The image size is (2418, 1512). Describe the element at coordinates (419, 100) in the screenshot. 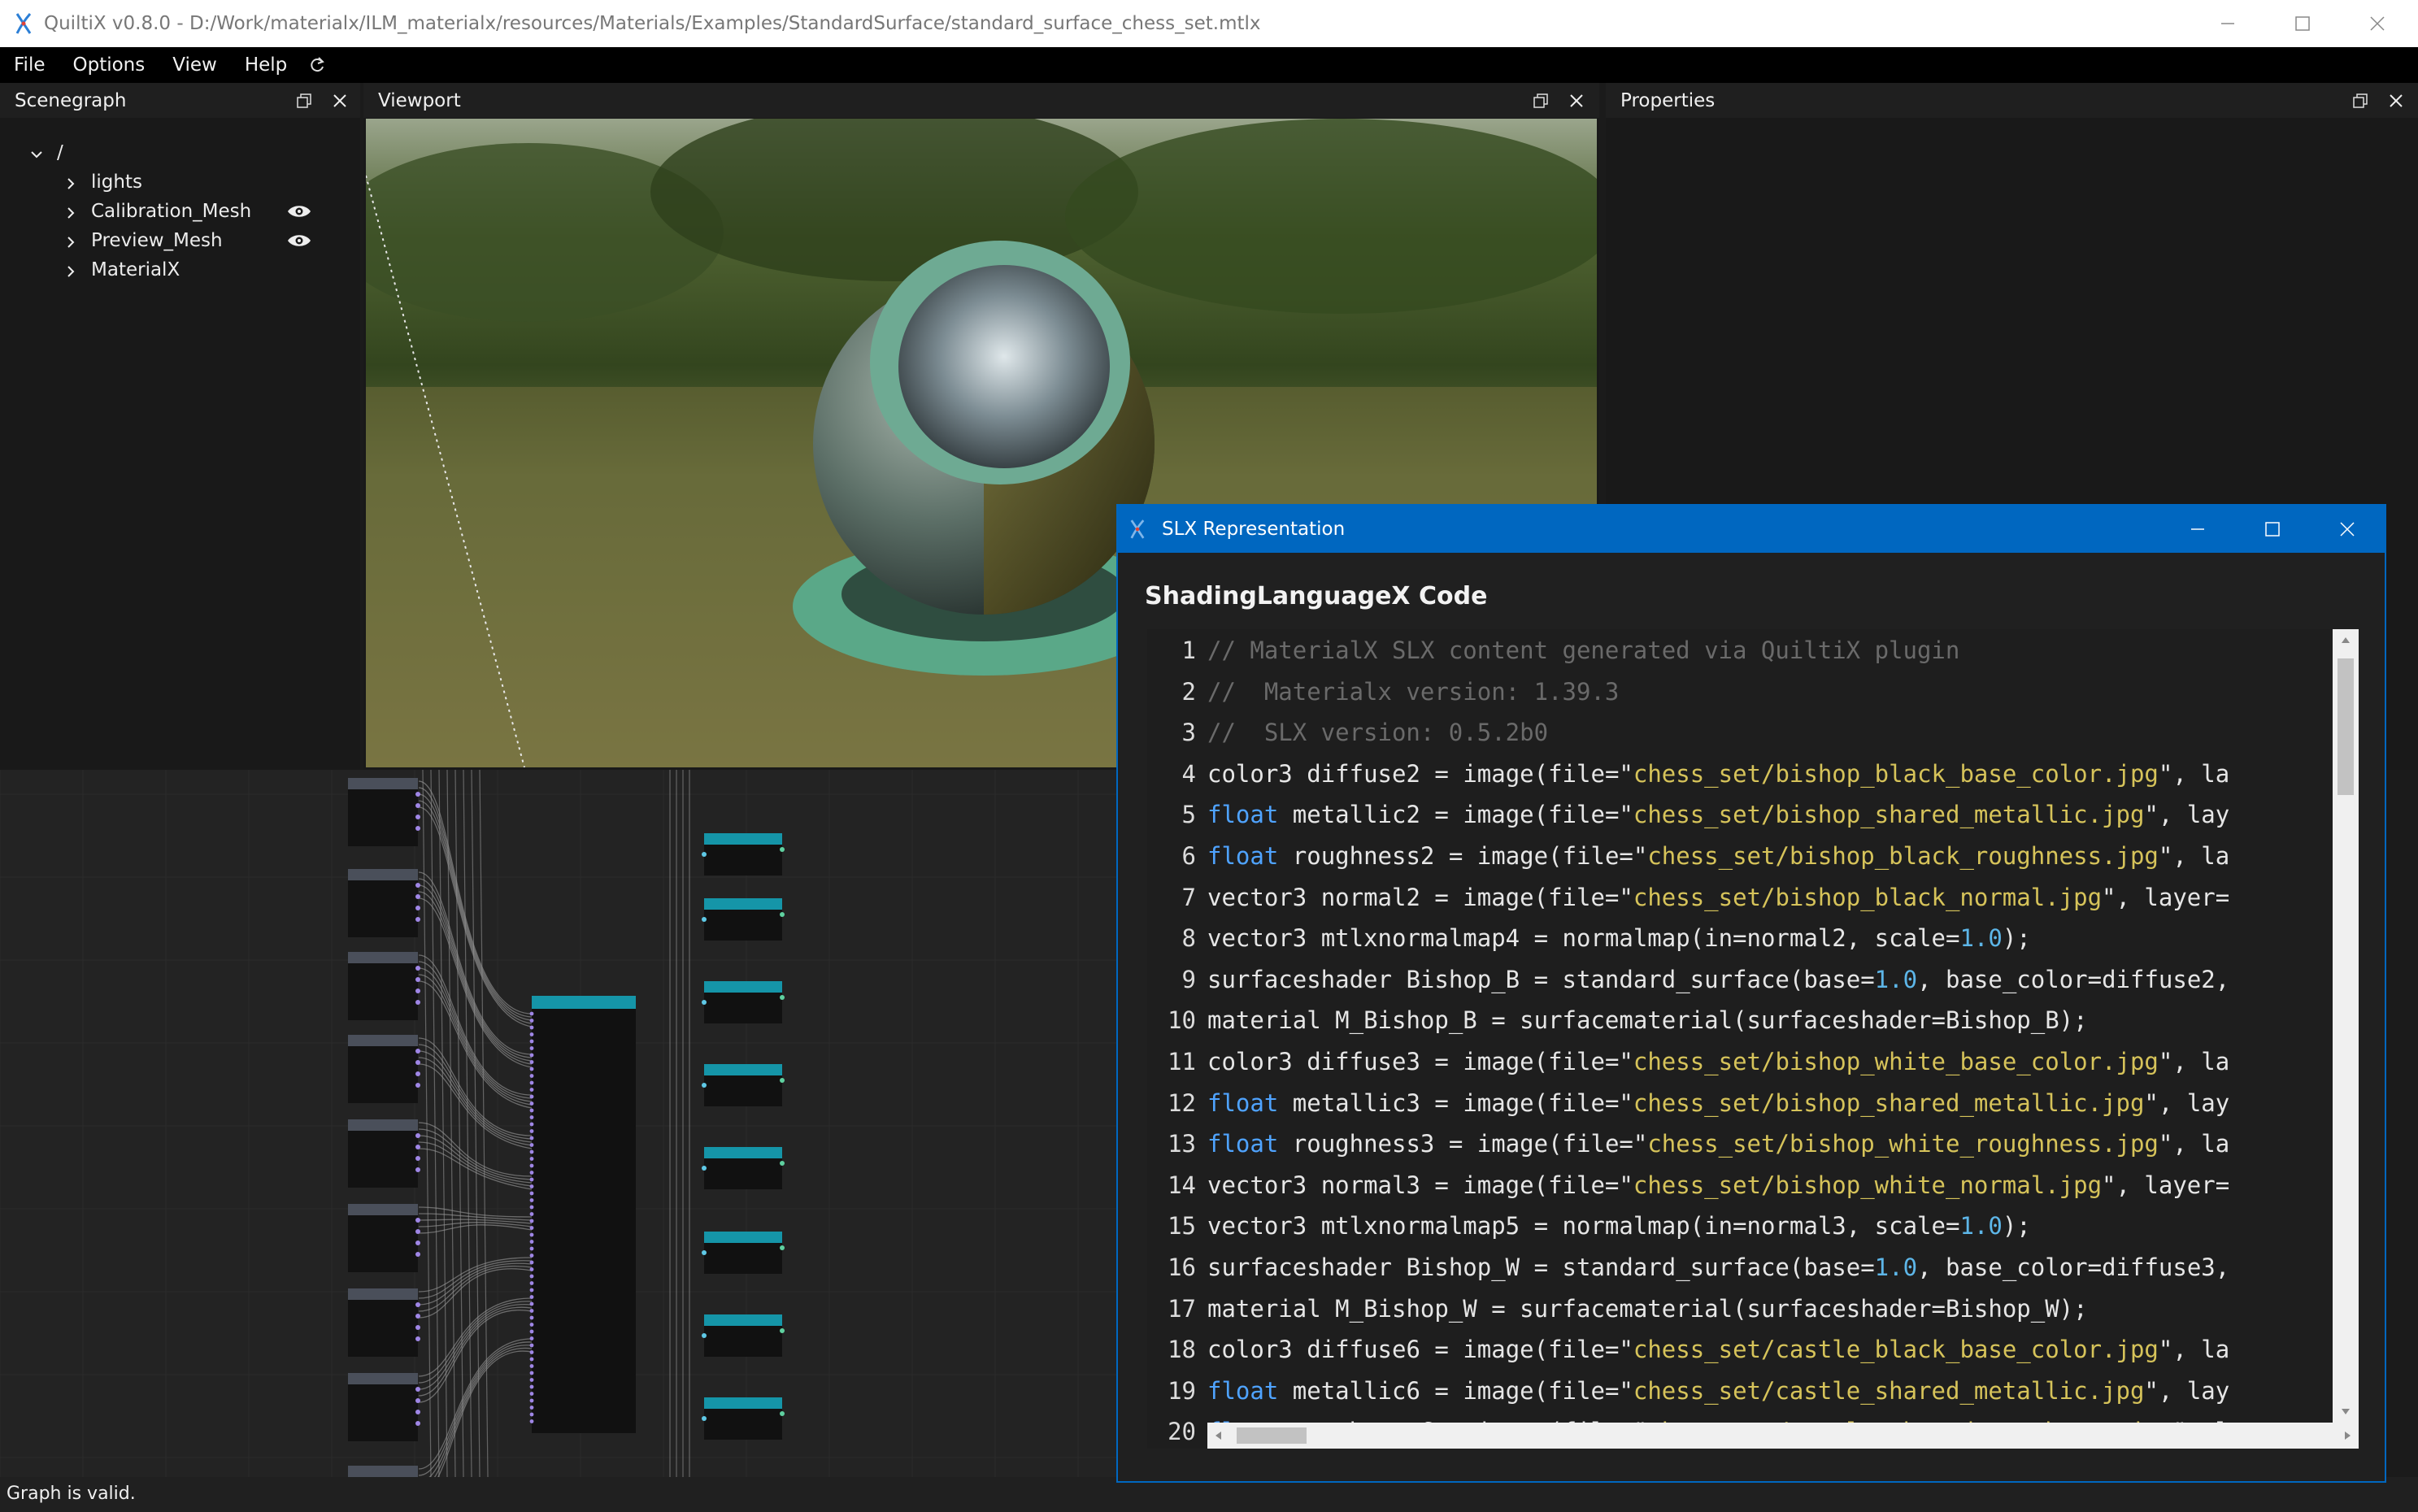

I see `viewport-title: Viewport` at that location.